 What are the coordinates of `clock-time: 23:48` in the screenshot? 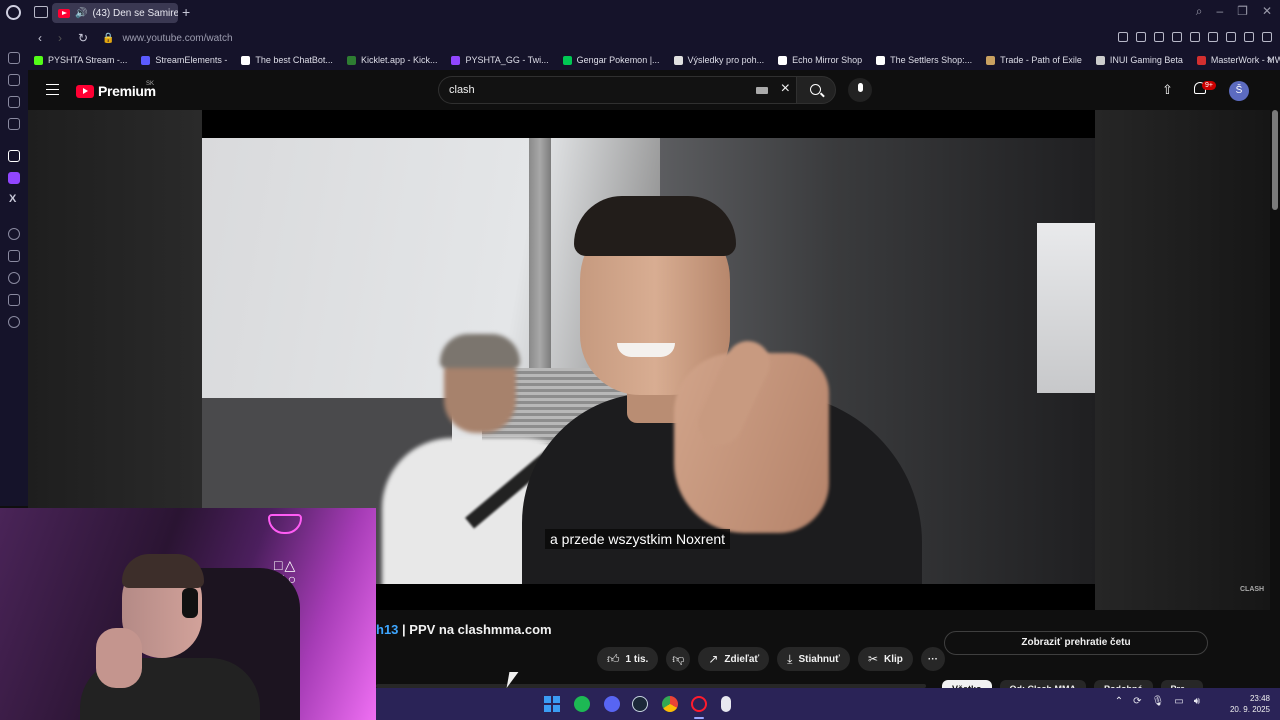 It's located at (1259, 698).